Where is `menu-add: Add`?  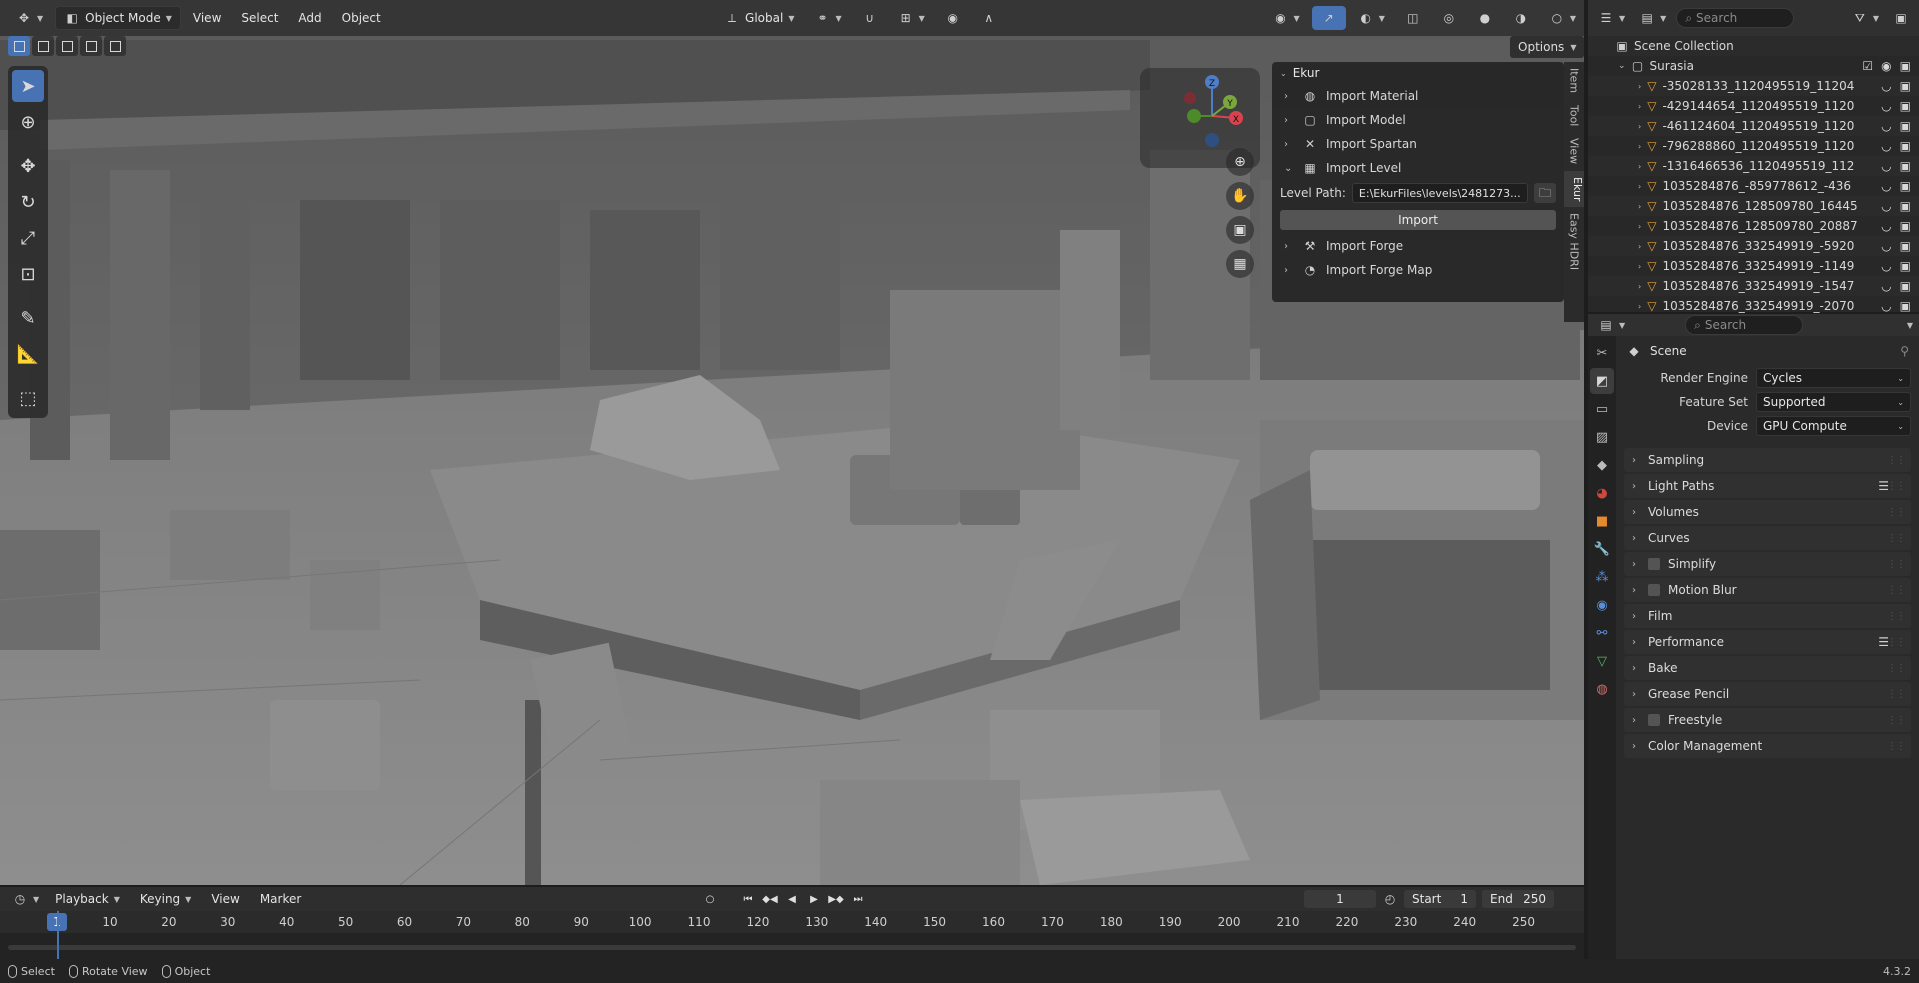
menu-add: Add is located at coordinates (309, 18).